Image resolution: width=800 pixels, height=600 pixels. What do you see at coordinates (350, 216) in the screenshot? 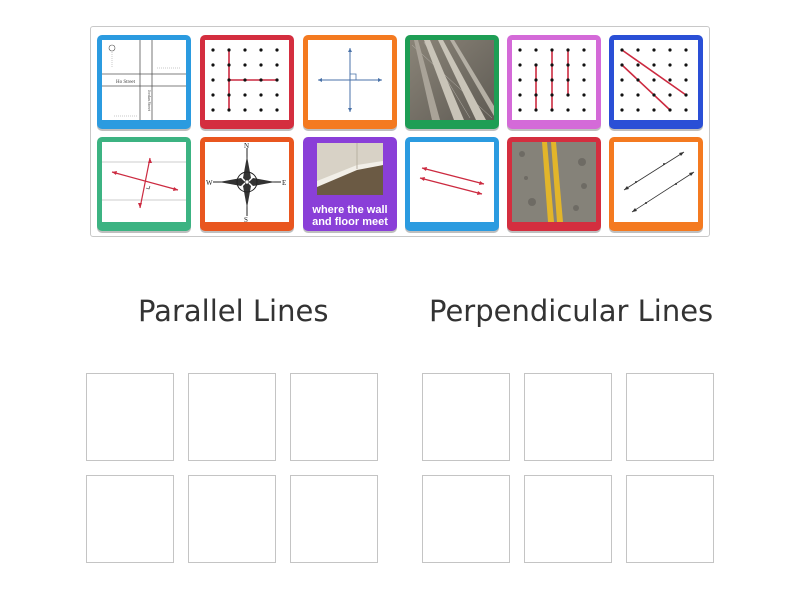
I see `wall-floor-caption: where the wall and floor meet` at bounding box center [350, 216].